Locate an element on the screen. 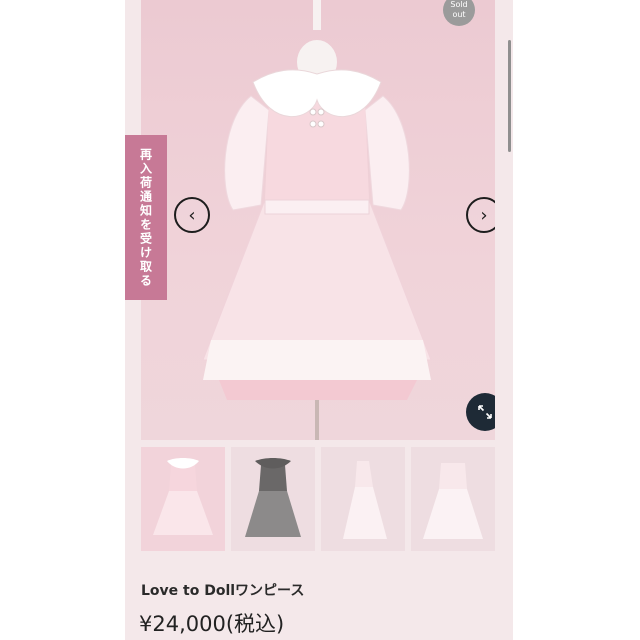 The width and height of the screenshot is (640, 640). thumbnail-dress-back is located at coordinates (453, 501).